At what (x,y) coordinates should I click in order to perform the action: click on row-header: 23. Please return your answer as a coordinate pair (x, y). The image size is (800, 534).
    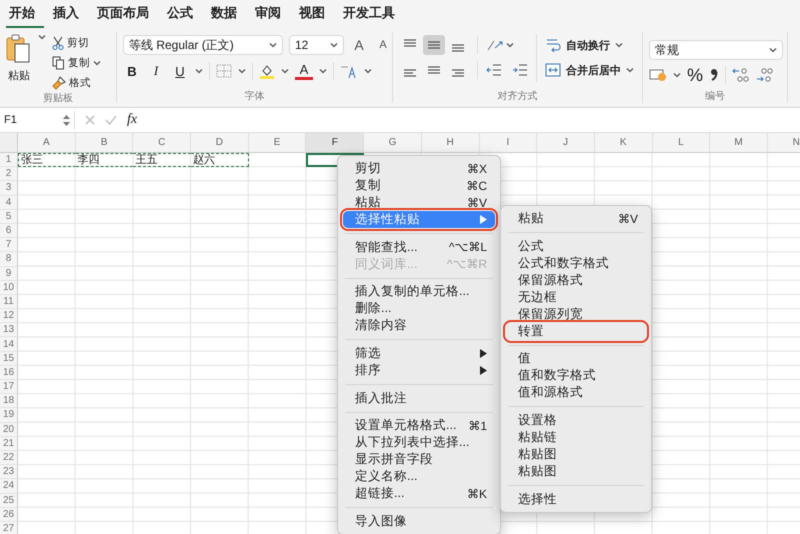
    Looking at the image, I should click on (9, 472).